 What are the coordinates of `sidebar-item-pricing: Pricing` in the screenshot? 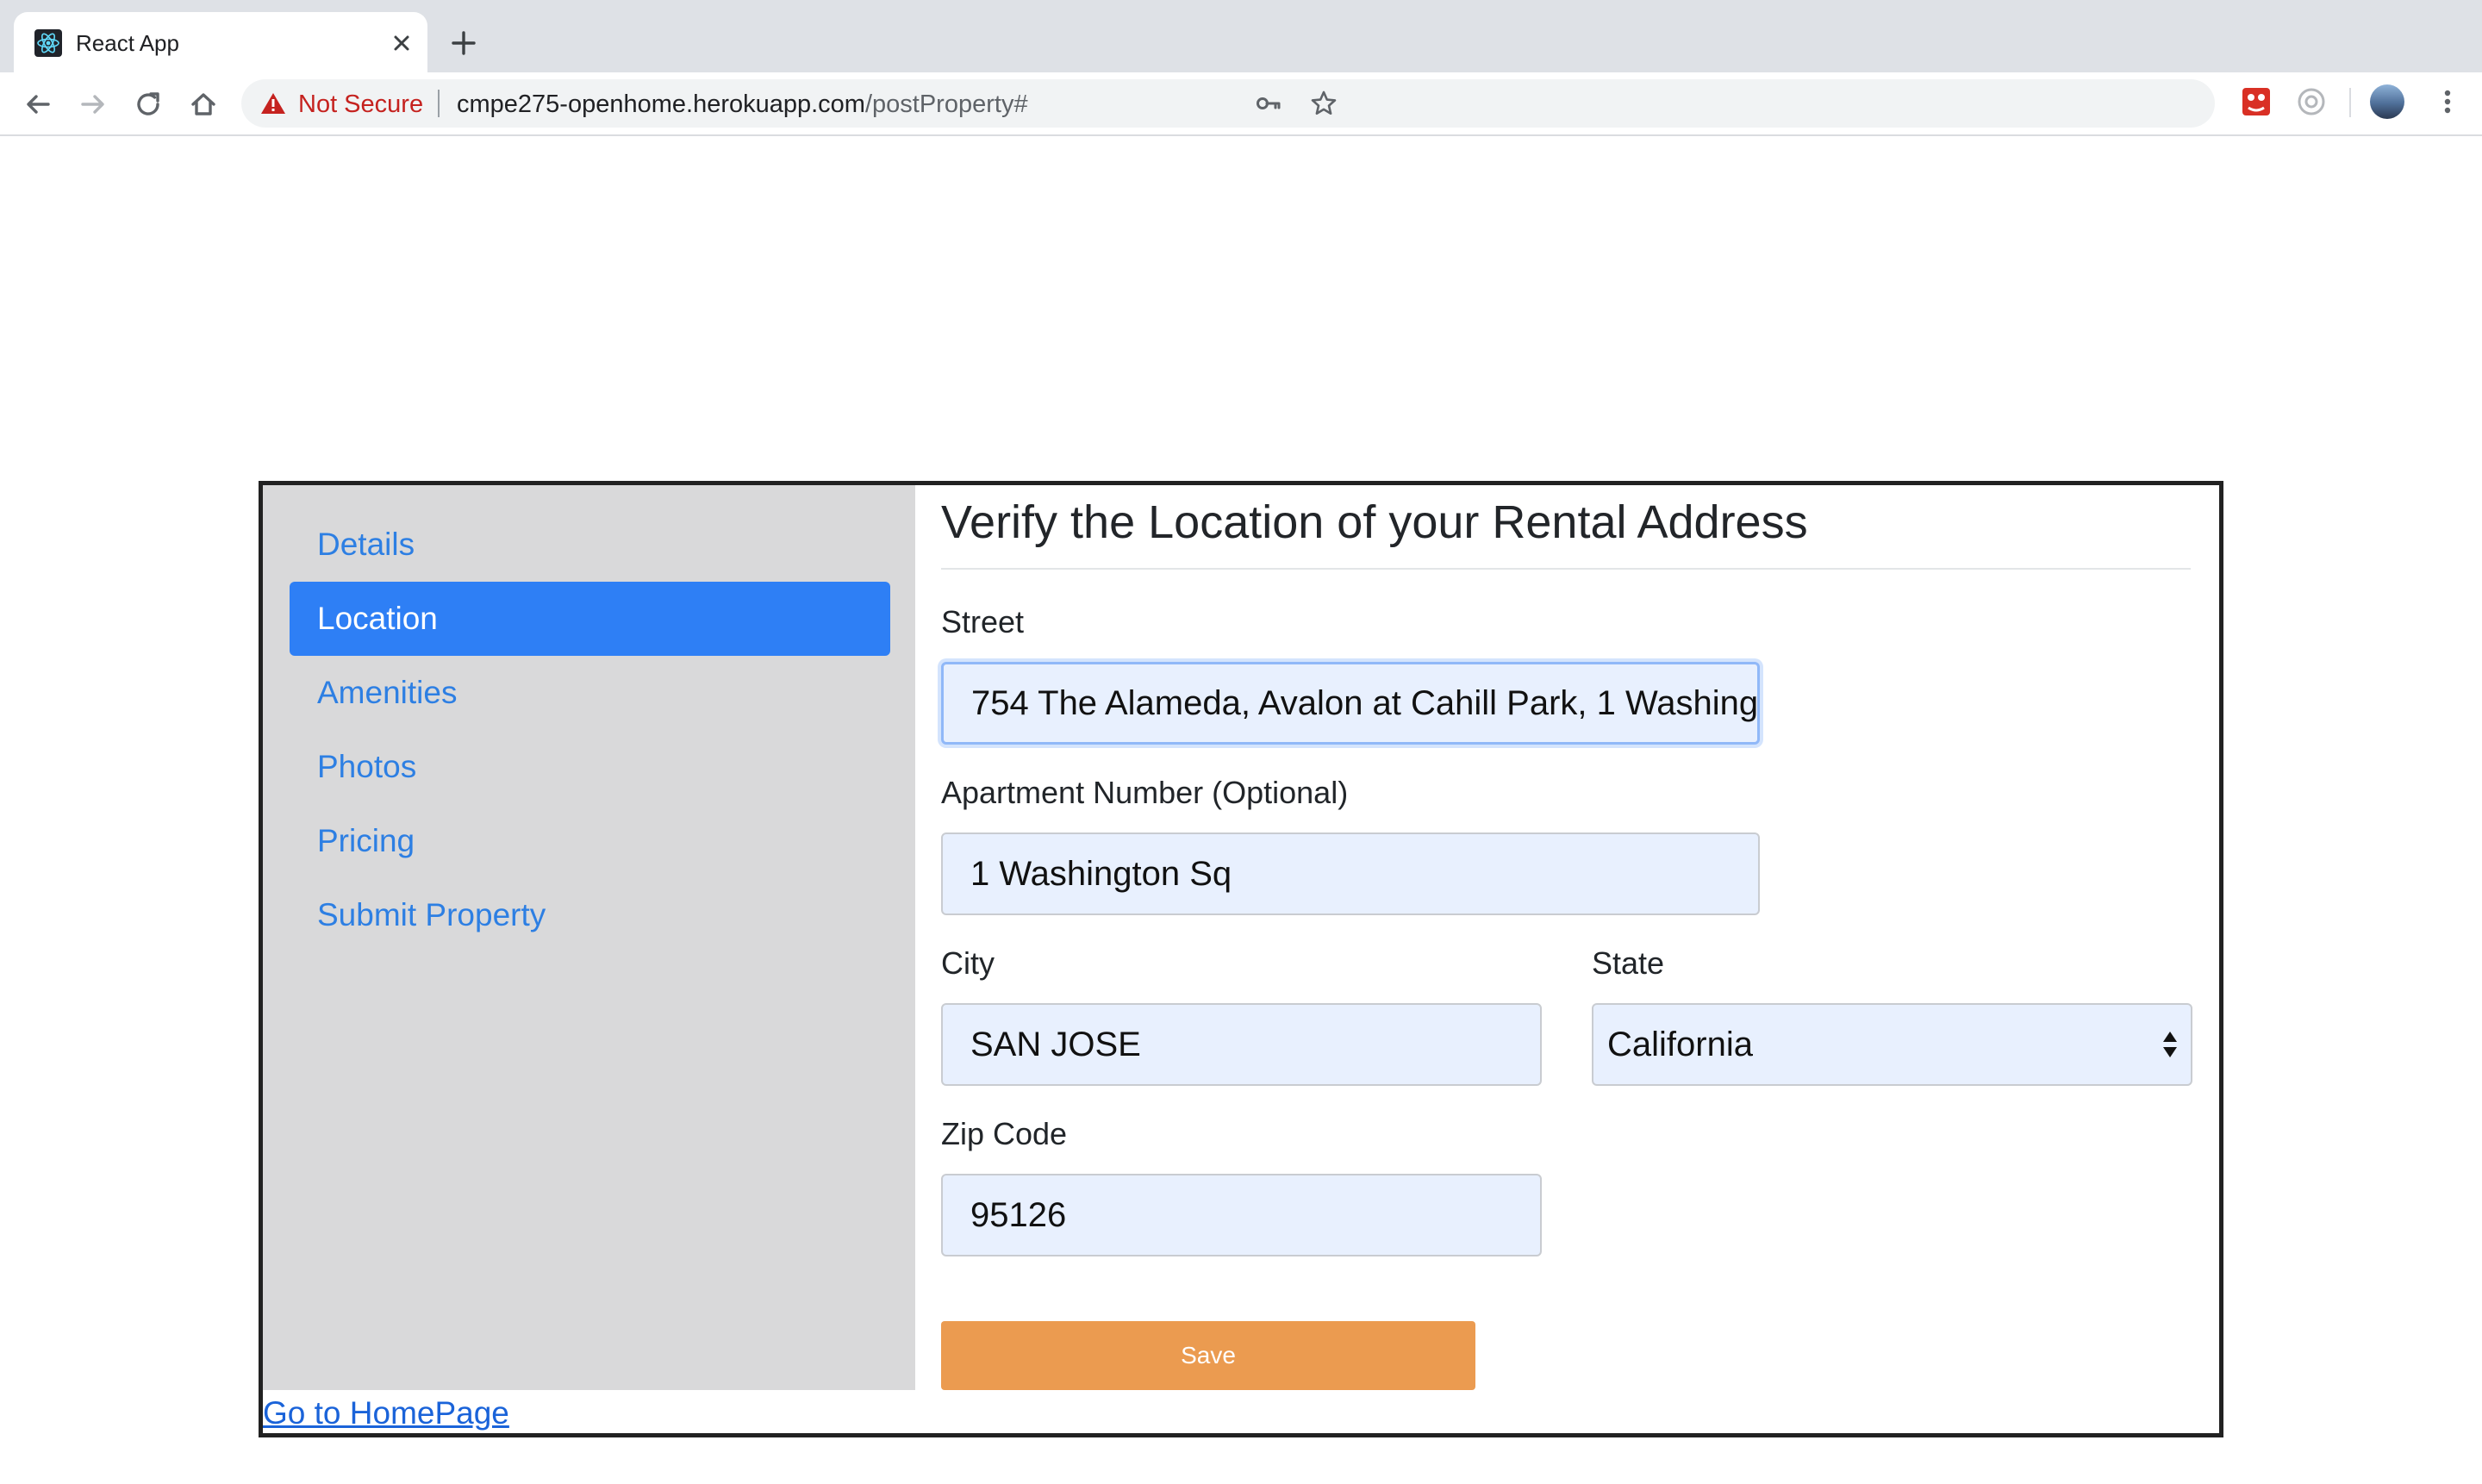 It's located at (590, 841).